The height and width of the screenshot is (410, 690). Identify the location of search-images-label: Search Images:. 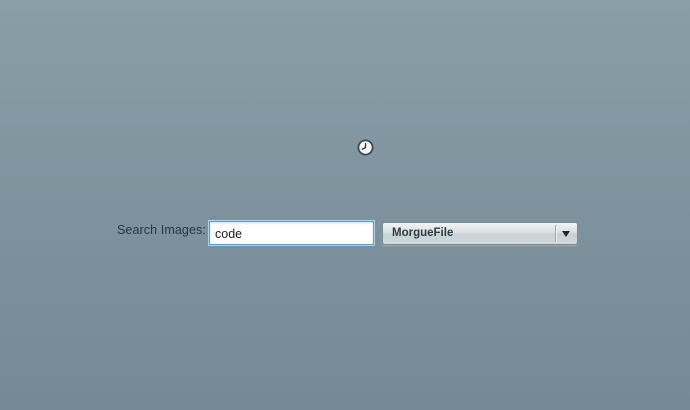
(161, 230).